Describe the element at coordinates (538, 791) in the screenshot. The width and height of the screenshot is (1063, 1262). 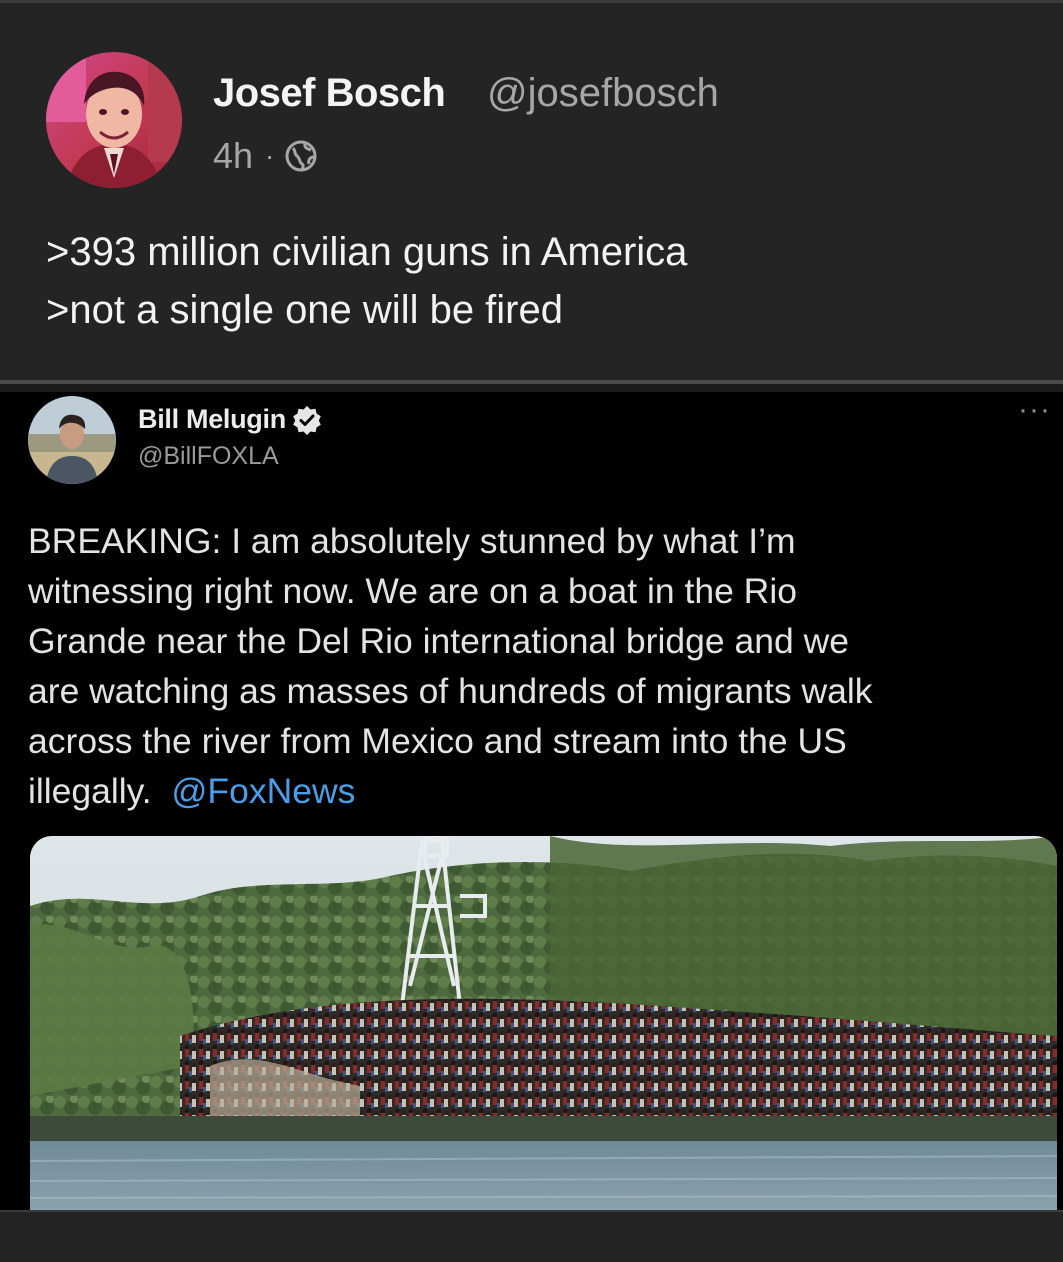
I see `tweet-last-line: illegally. @FoxNews` at that location.